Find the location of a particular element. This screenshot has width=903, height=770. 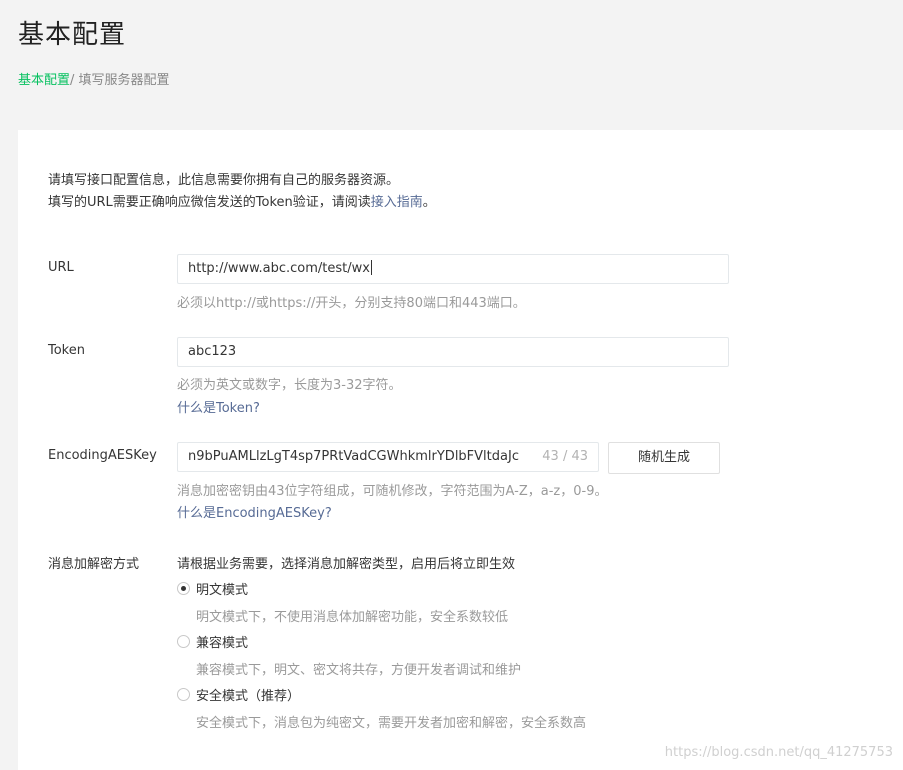

intro-line-2: 填写的URL需要正确响应微信发送的Token验证，请阅读接入指南。 is located at coordinates (242, 203).